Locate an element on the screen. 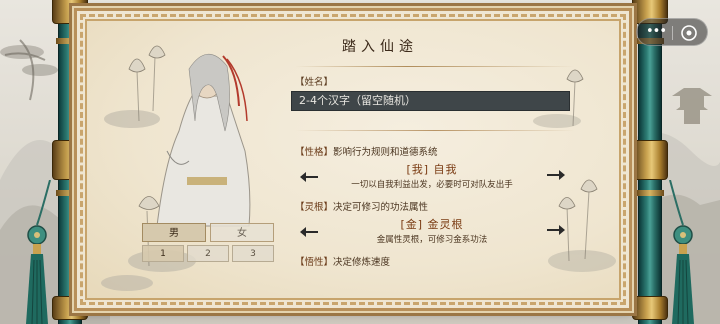  personality-selected-desc: 一切以自我利益出发，必要时可对队友出手 is located at coordinates (432, 185).